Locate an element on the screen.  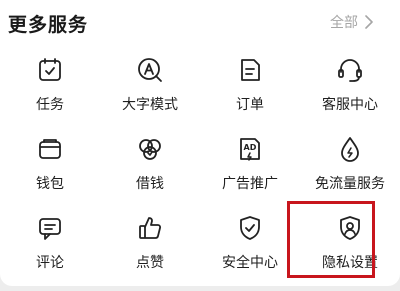
service-order: 订单 is located at coordinates (250, 85).